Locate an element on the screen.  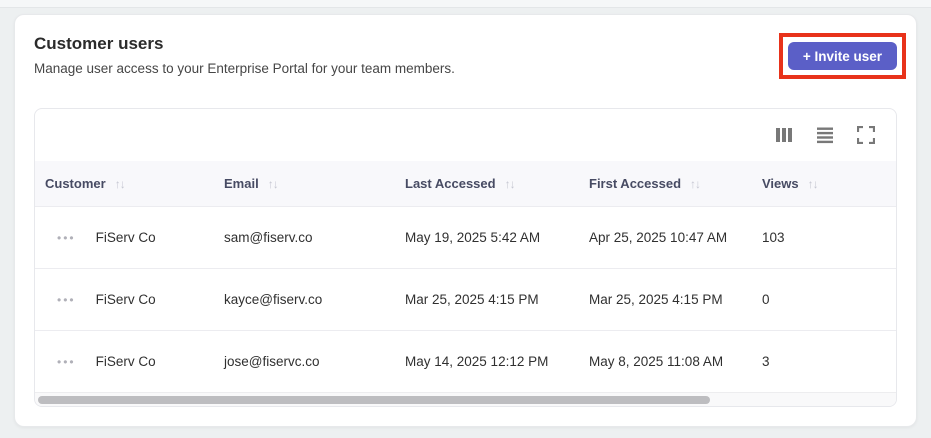
column-header-label: Customer is located at coordinates (75, 183).